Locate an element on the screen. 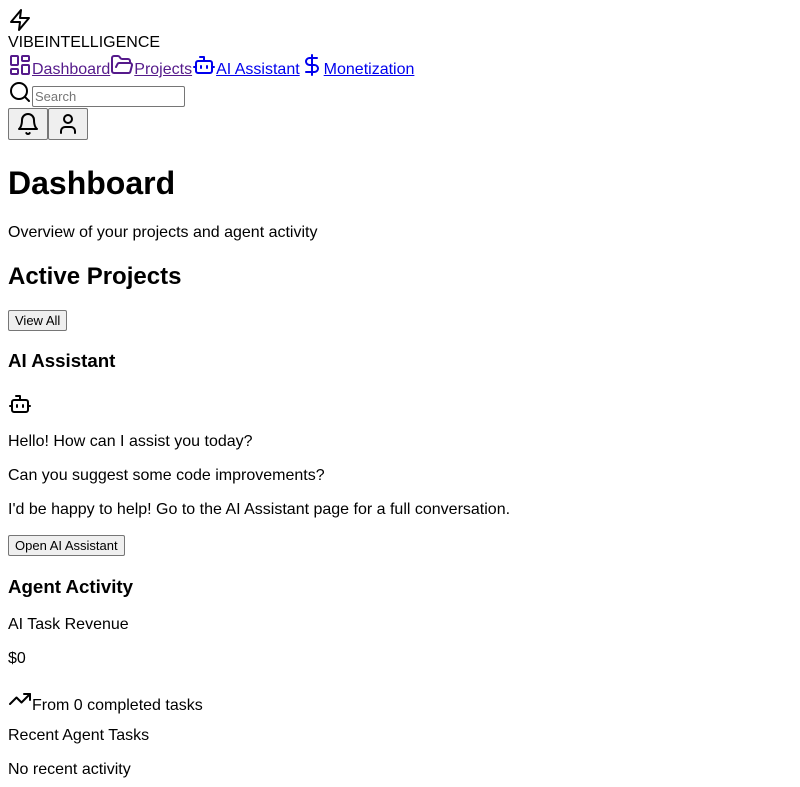 The width and height of the screenshot is (800, 787). layout-dashboard-icon is located at coordinates (20, 65).